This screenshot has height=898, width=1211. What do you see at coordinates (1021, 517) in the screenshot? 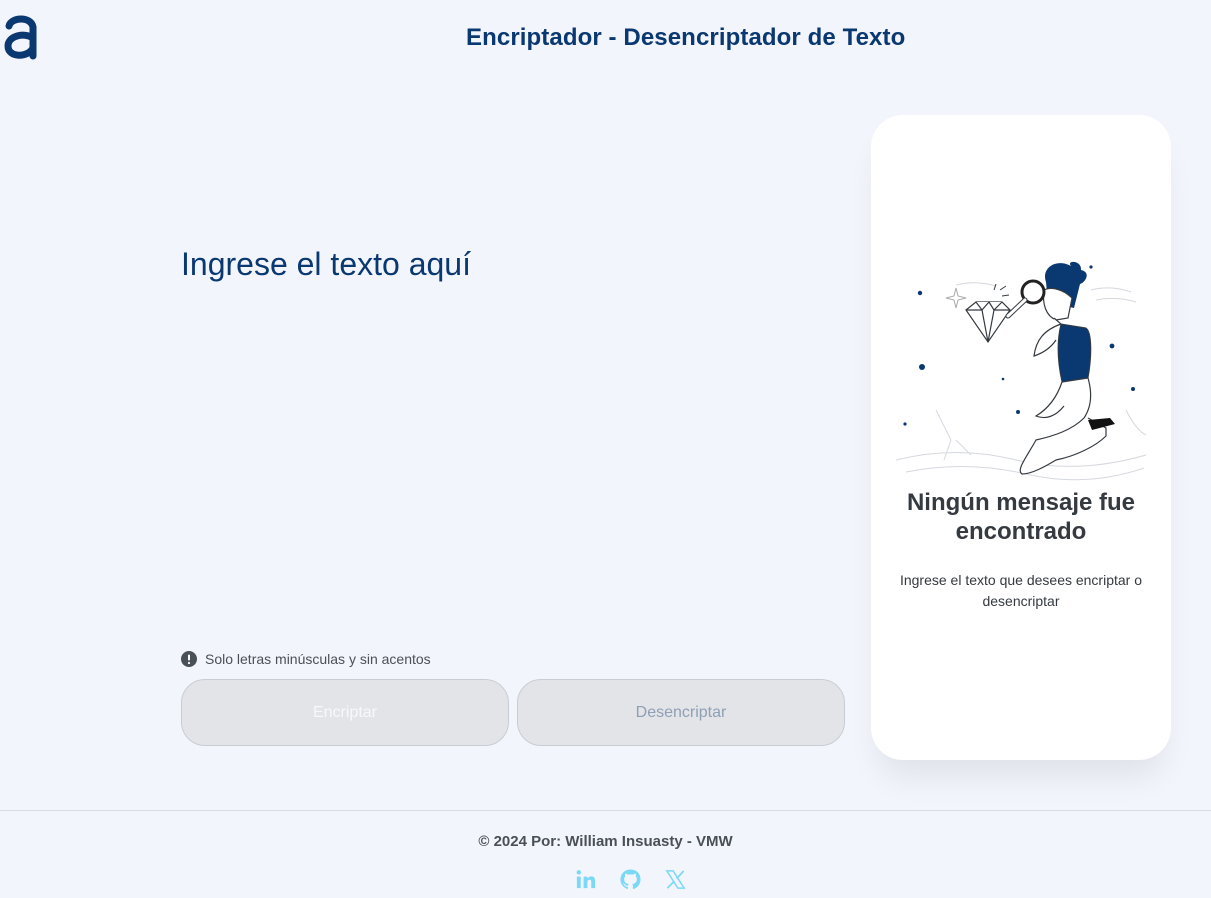
I see `empty-state-title: Ningún mensaje fue encontrado` at bounding box center [1021, 517].